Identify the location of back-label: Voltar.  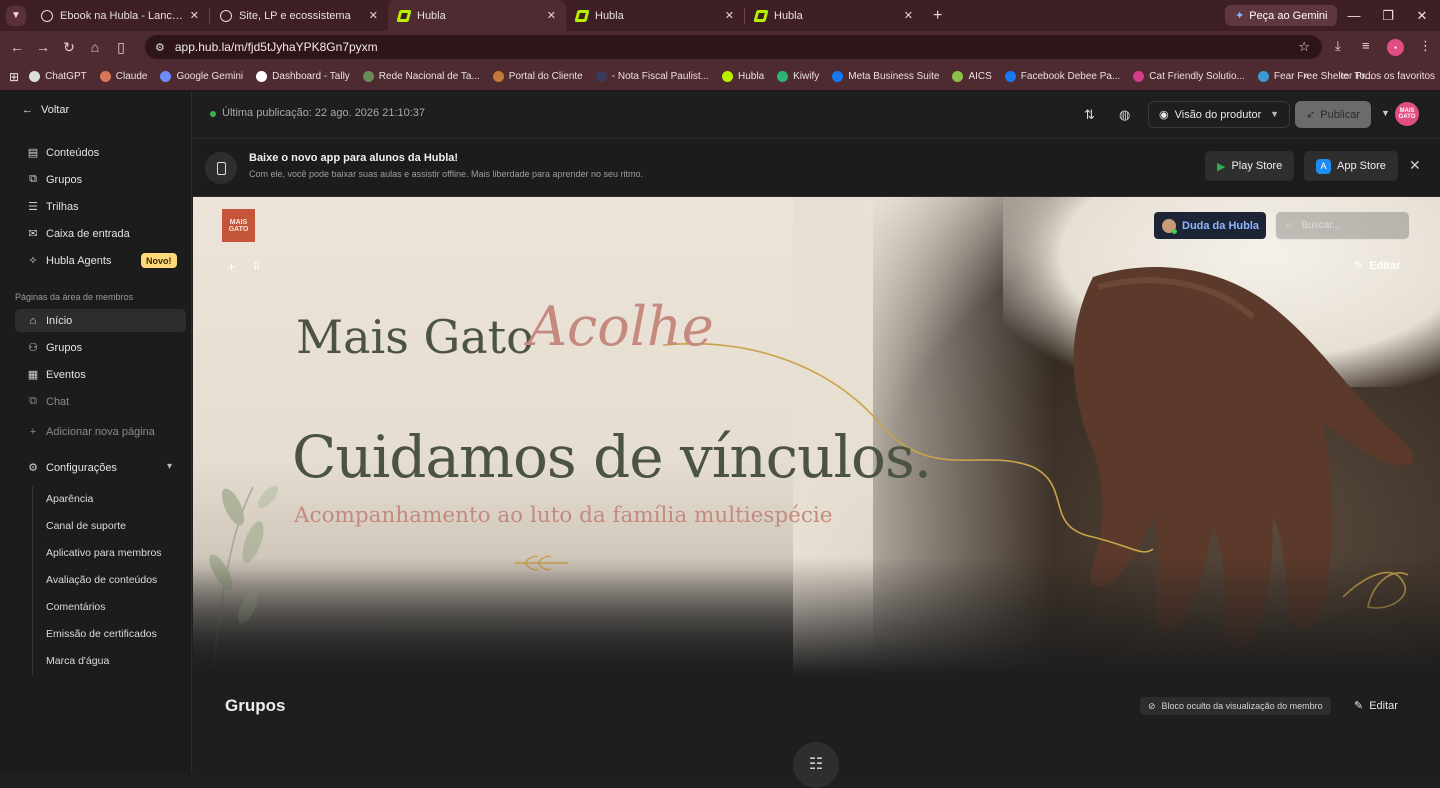
(55, 110).